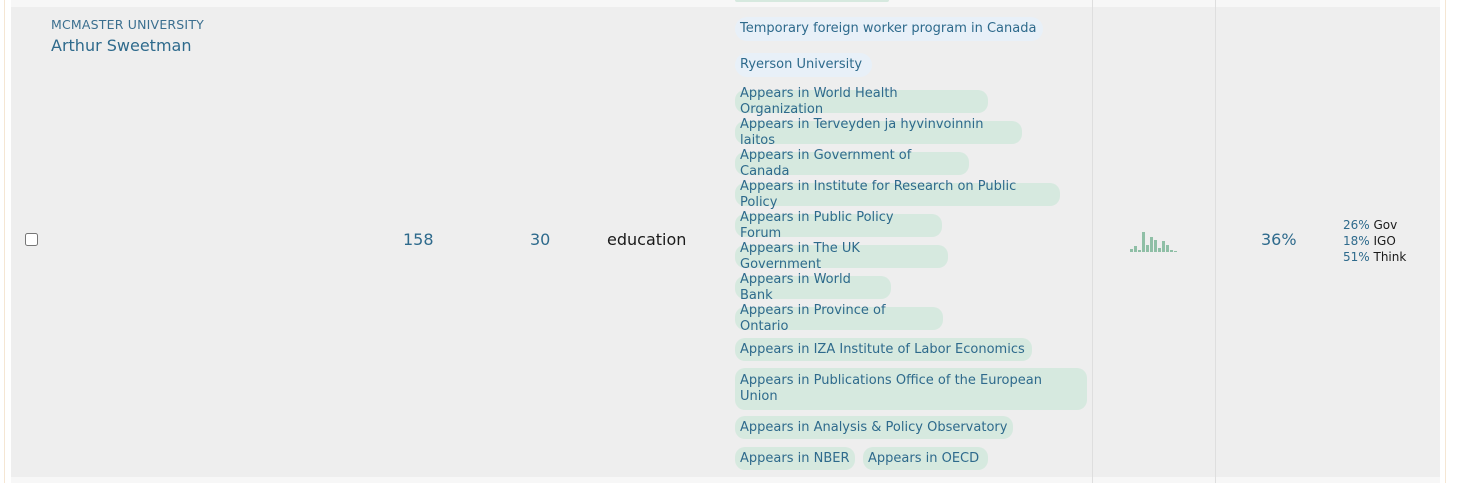 This screenshot has width=1457, height=483. I want to click on audience-distribution: 26% Gov 18% IGO 51% Think, so click(1374, 241).